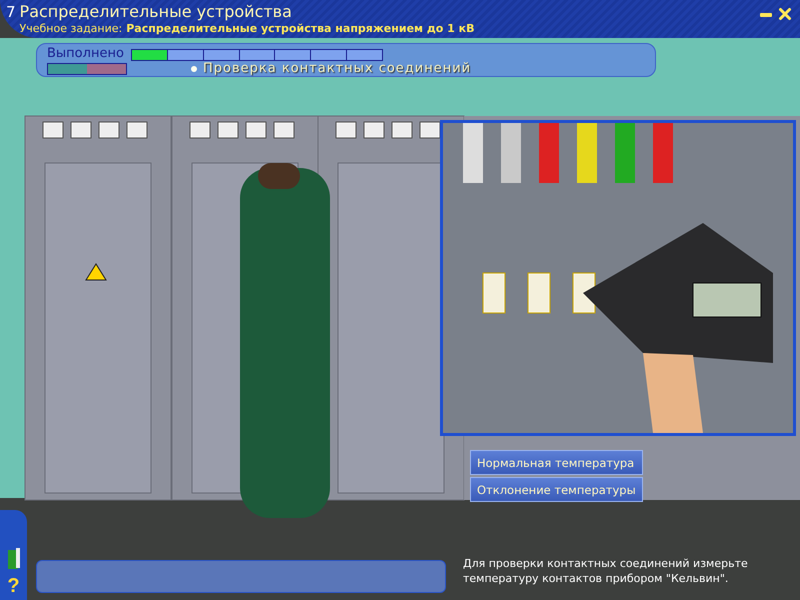 The width and height of the screenshot is (800, 600). Describe the element at coordinates (156, 12) in the screenshot. I see `window-title: Распределительные устройства` at that location.